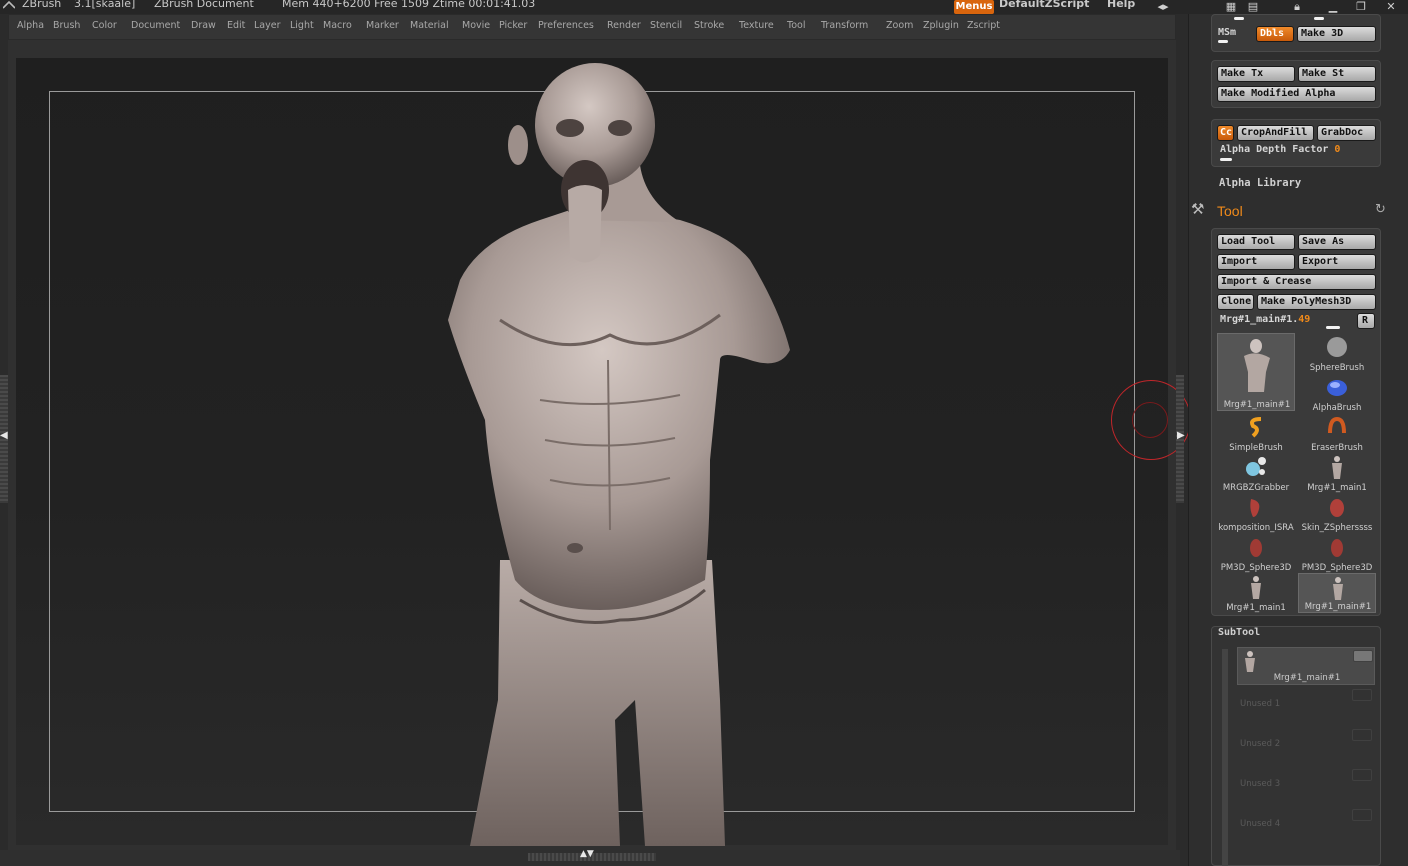  Describe the element at coordinates (1256, 473) in the screenshot. I see `tool-item: MRGBZGrabber` at that location.